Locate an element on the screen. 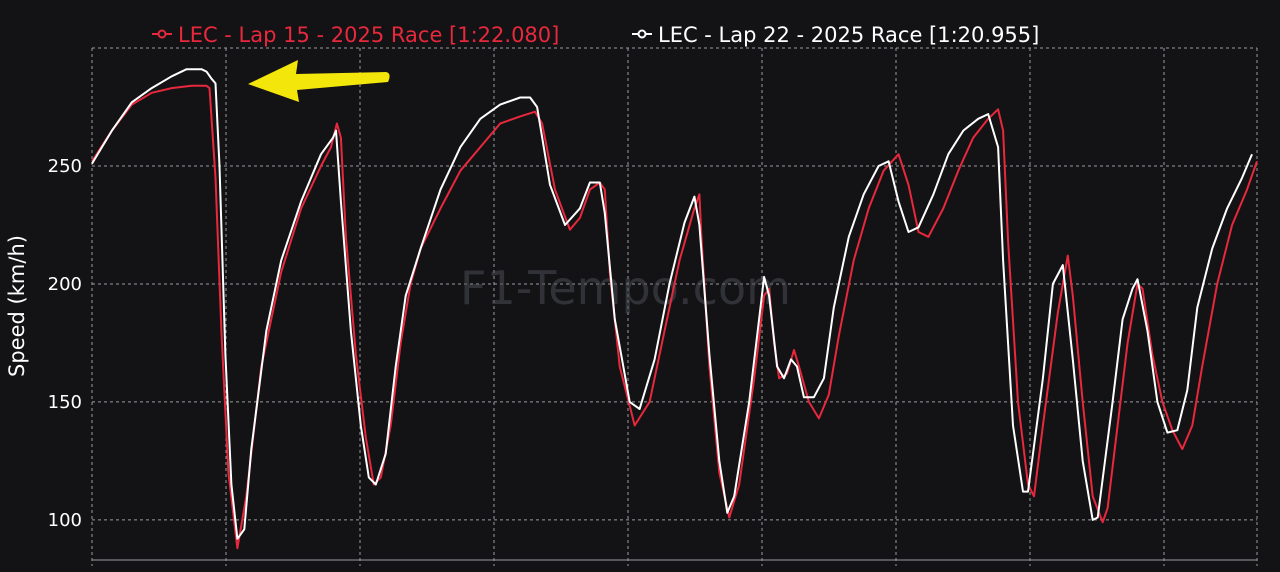  y-tick-label: 100 is located at coordinates (65, 520).